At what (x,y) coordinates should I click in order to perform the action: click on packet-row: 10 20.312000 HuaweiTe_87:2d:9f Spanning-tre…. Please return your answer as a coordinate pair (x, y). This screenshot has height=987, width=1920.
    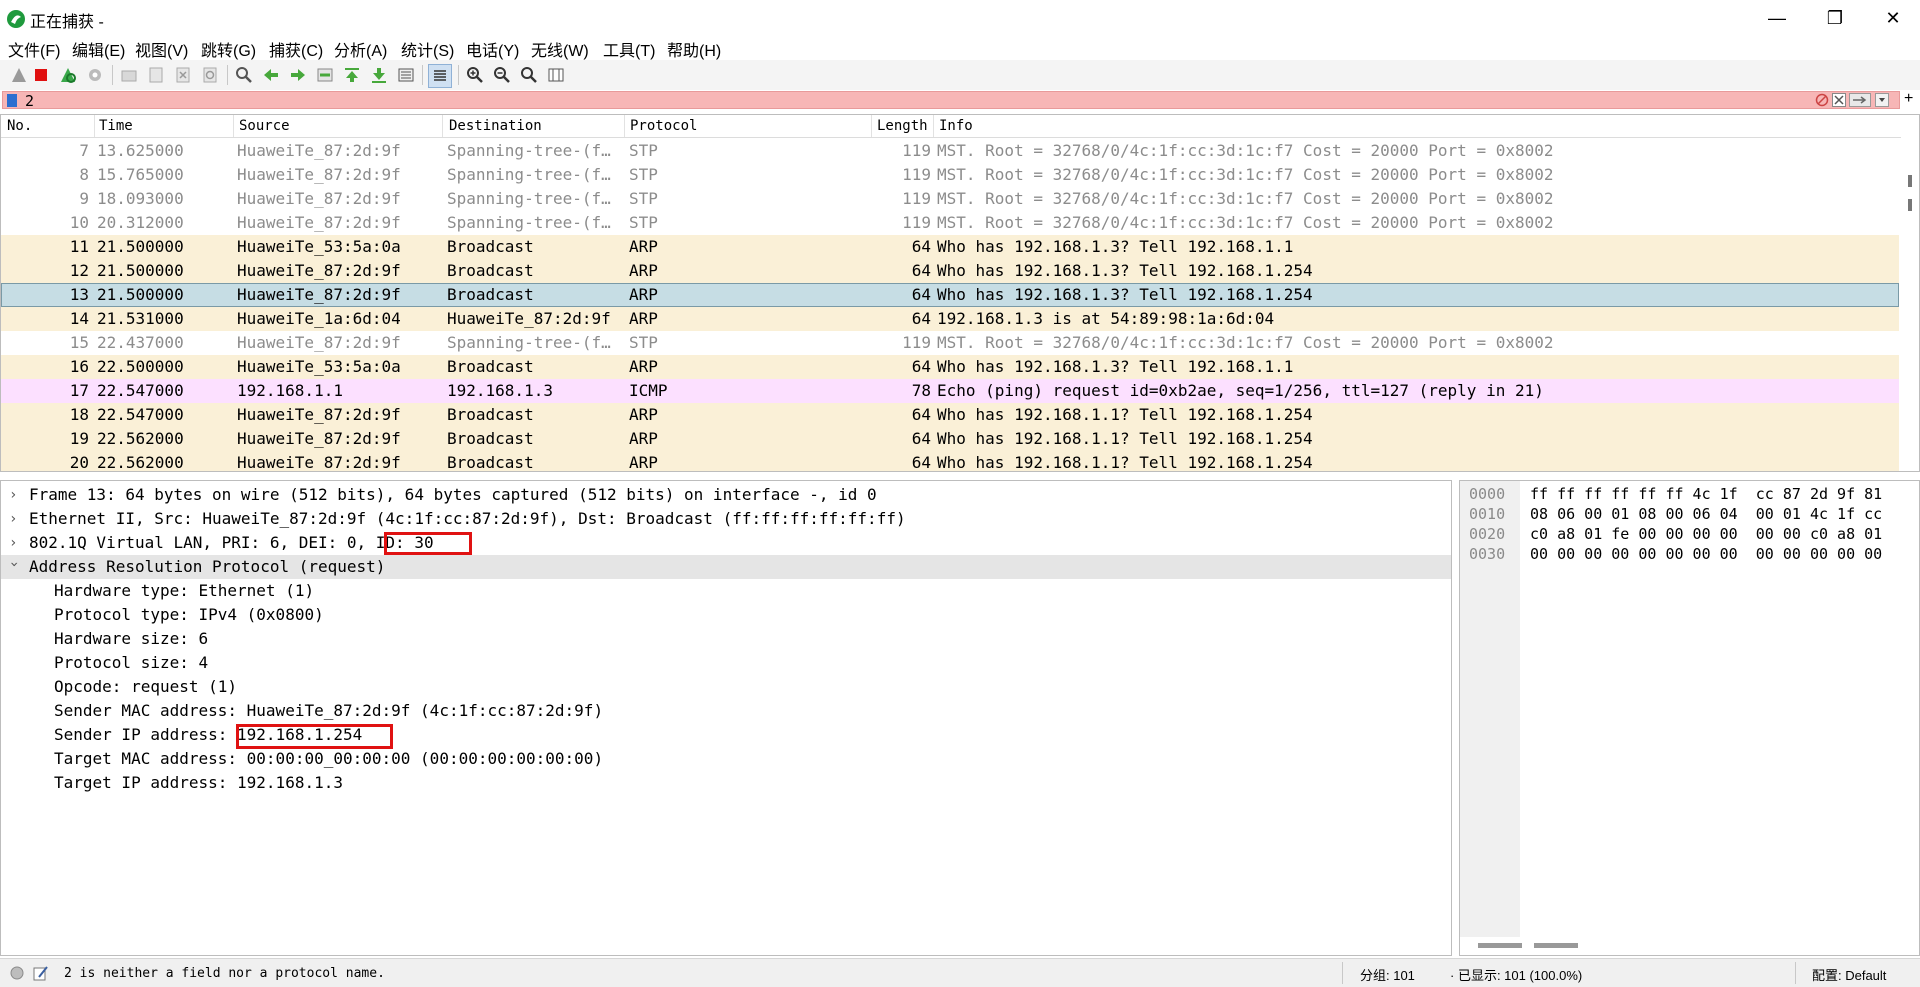
    Looking at the image, I should click on (950, 223).